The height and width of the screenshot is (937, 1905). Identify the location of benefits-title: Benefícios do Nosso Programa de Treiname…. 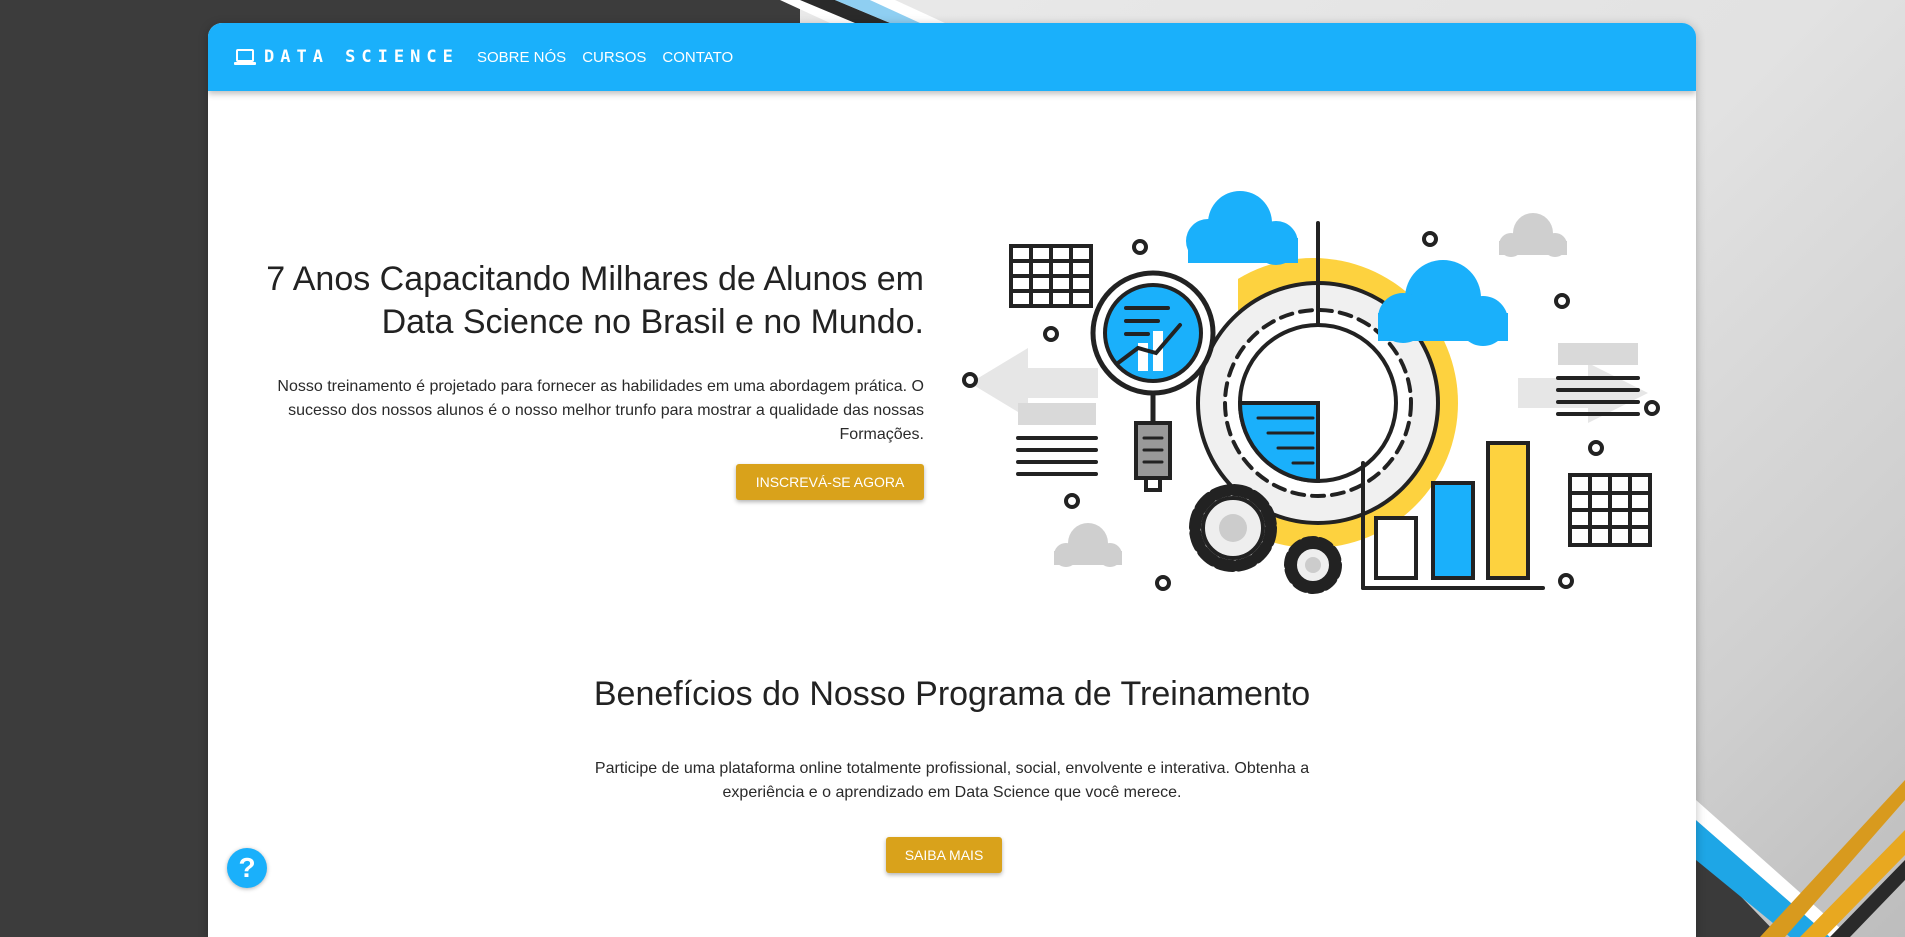
(952, 694).